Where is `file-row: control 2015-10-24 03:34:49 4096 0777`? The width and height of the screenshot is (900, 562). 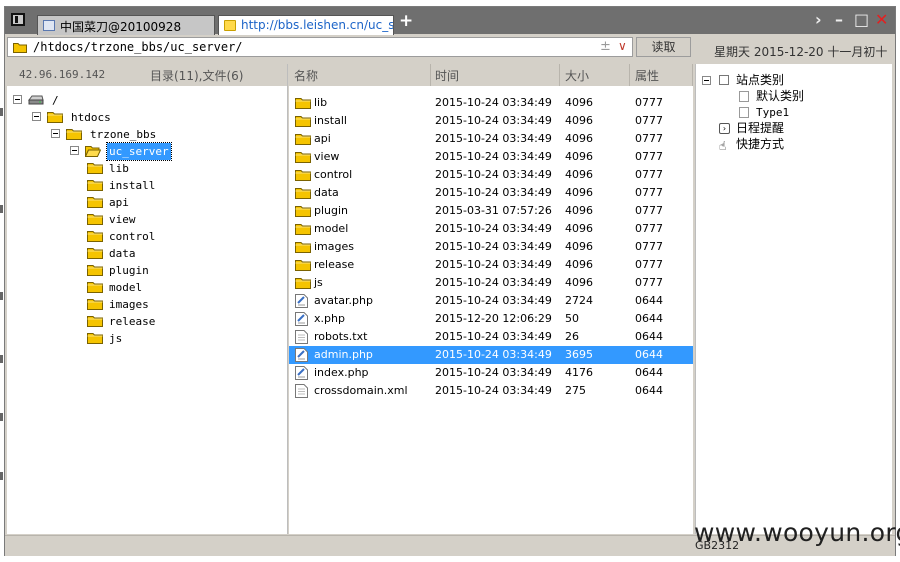
file-row: control 2015-10-24 03:34:49 4096 0777 is located at coordinates (491, 175).